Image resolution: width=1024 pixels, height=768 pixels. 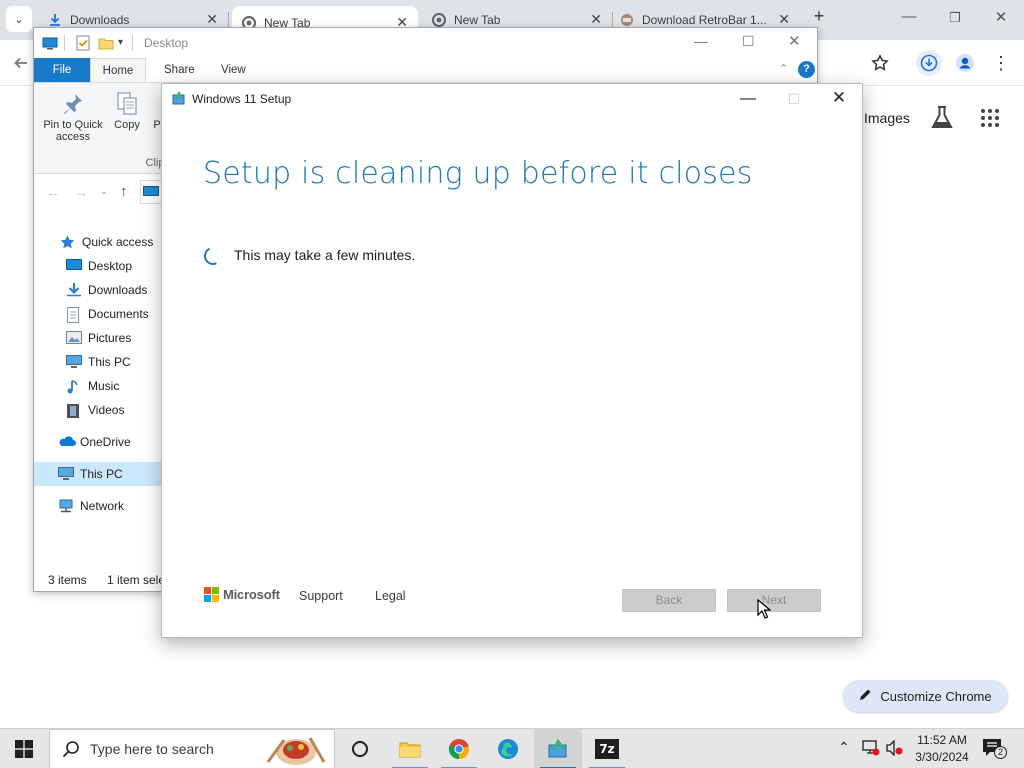 I want to click on setup-message: This may take a few minutes., so click(x=325, y=255).